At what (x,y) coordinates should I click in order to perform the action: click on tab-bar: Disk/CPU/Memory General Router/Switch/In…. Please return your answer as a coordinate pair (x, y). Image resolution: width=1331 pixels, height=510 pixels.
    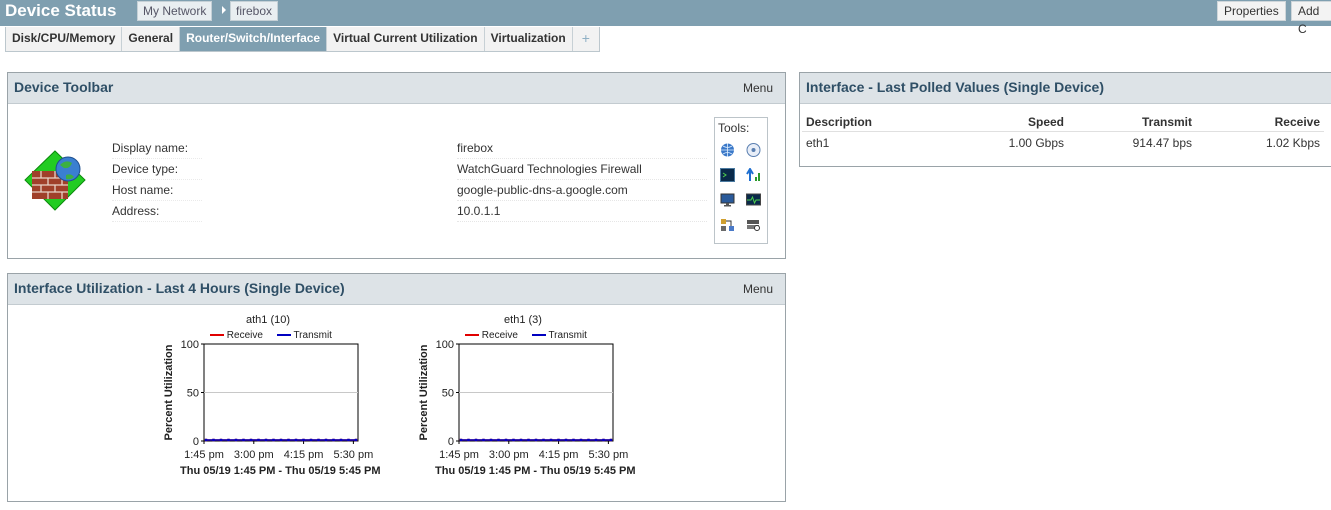
    Looking at the image, I should click on (302, 39).